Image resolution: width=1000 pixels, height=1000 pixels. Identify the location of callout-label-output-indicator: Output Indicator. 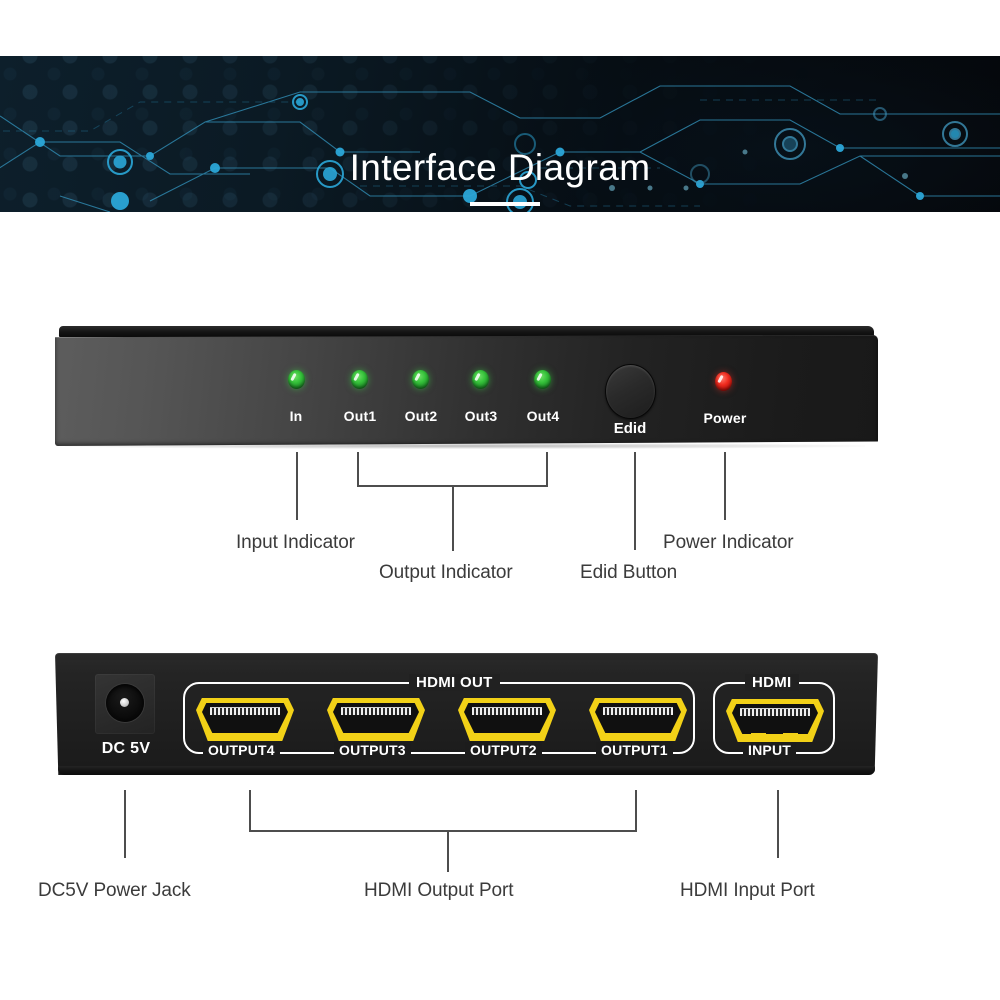
(446, 572).